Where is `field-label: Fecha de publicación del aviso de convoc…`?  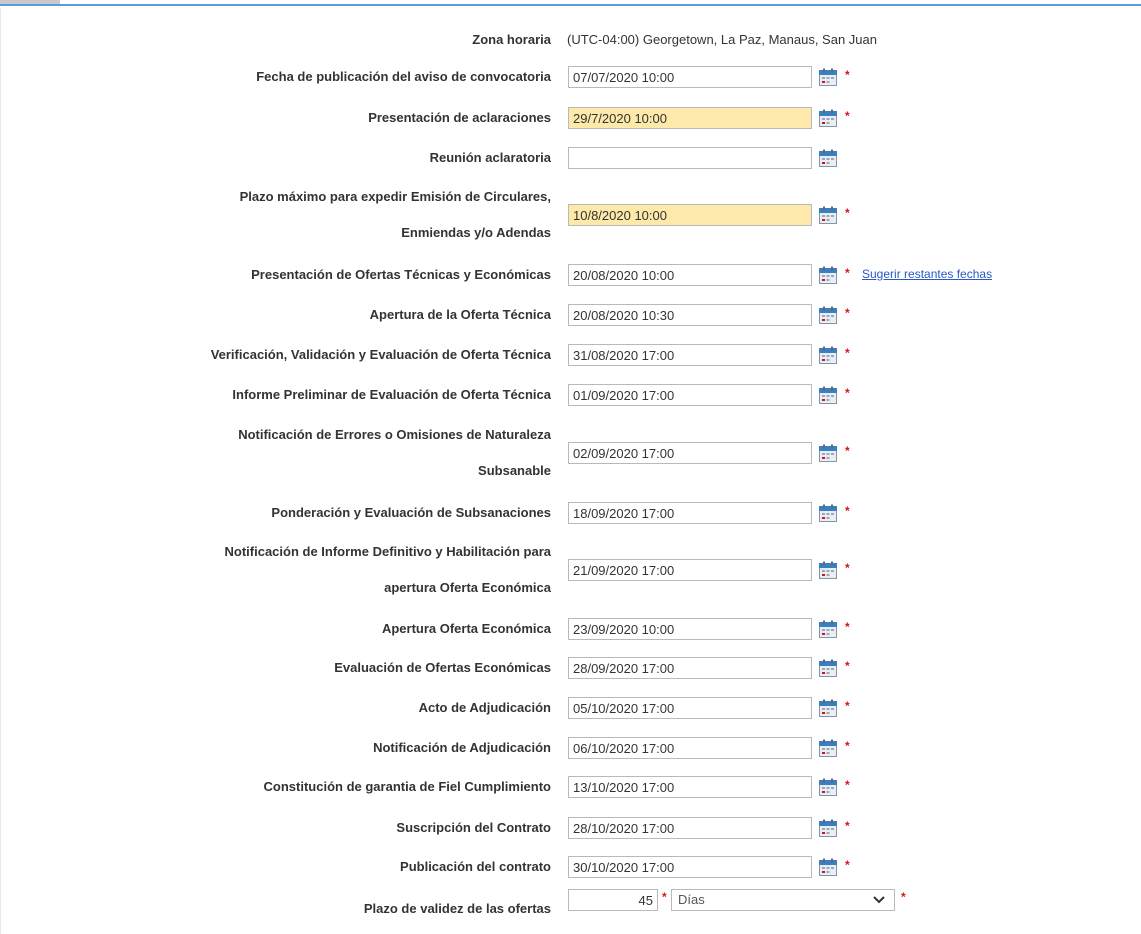 field-label: Fecha de publicación del aviso de convoc… is located at coordinates (291, 77).